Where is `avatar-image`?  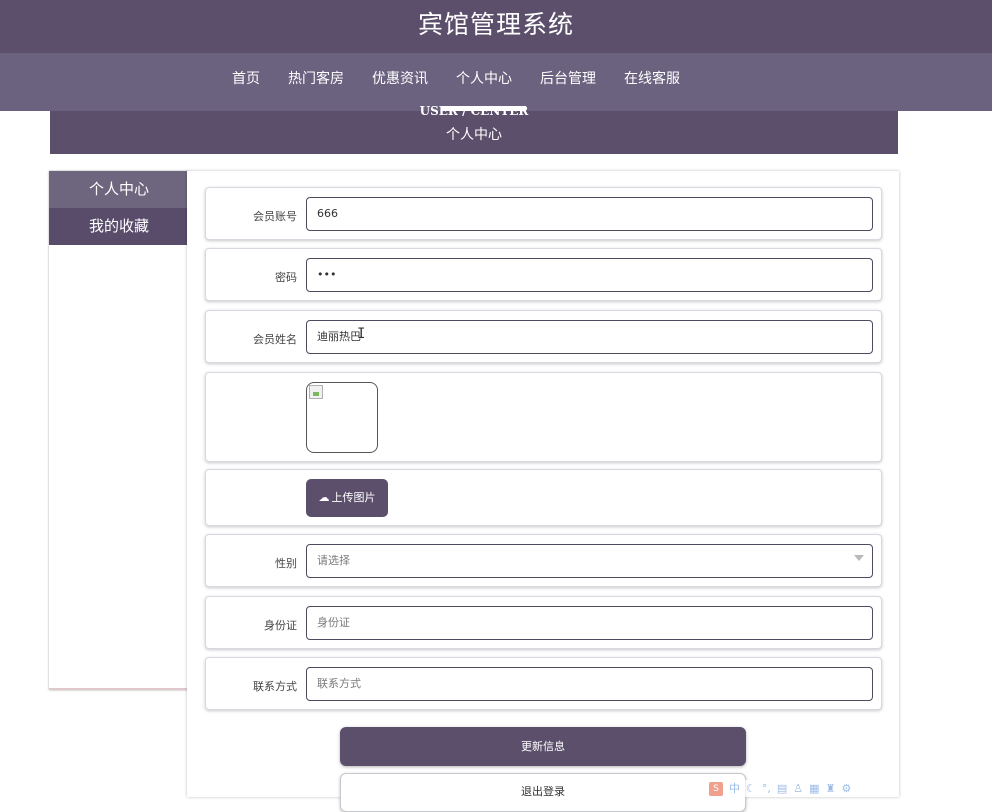
avatar-image is located at coordinates (342, 417).